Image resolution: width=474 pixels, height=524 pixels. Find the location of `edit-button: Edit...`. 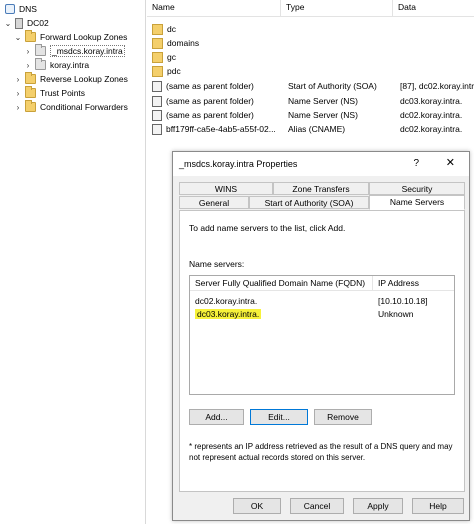

edit-button: Edit... is located at coordinates (279, 417).